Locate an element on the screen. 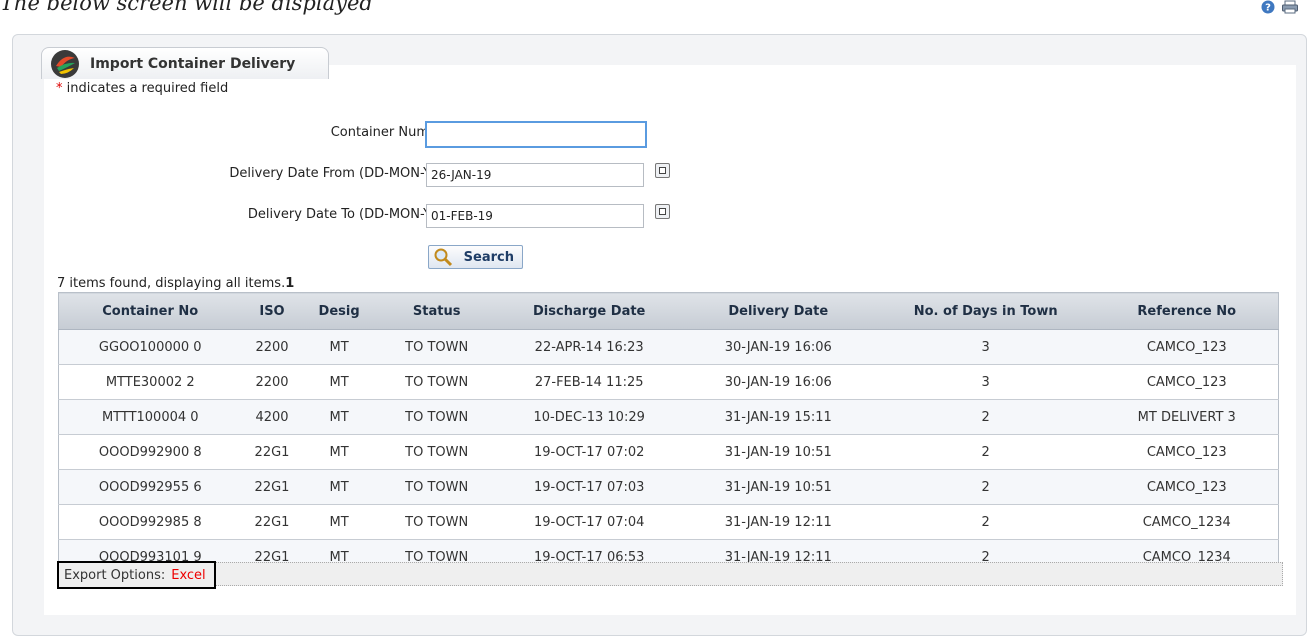  page-number: 1 is located at coordinates (289, 283).